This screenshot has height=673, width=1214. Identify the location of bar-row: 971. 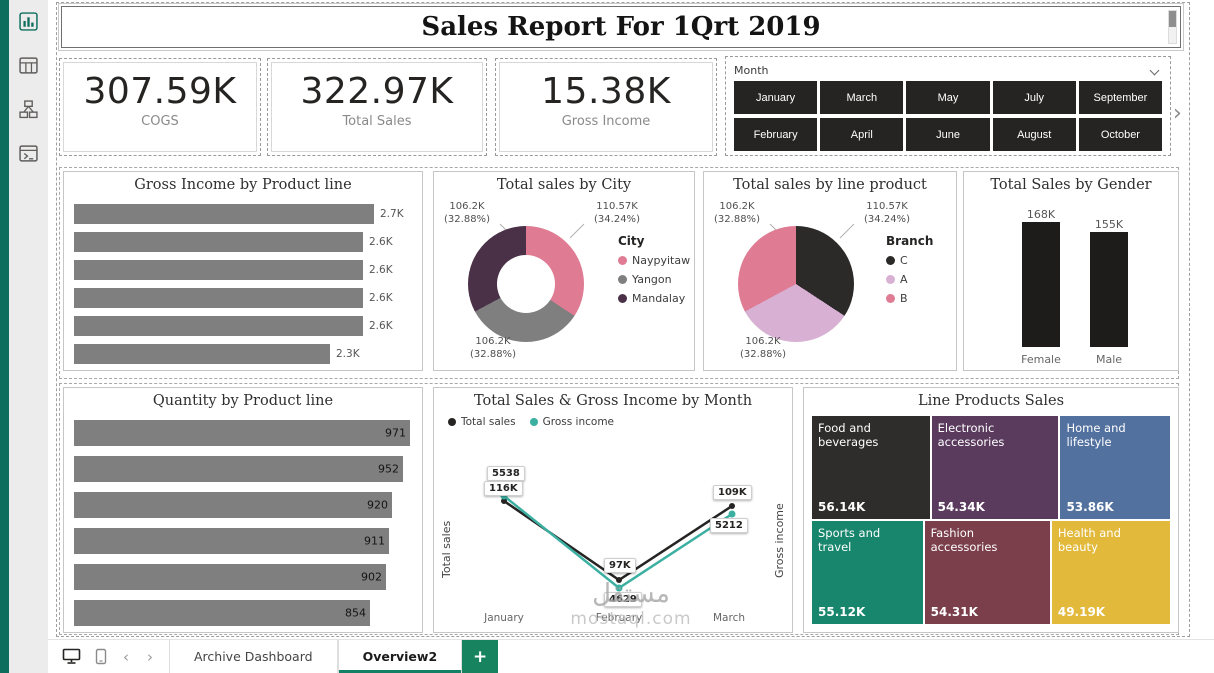
(243, 433).